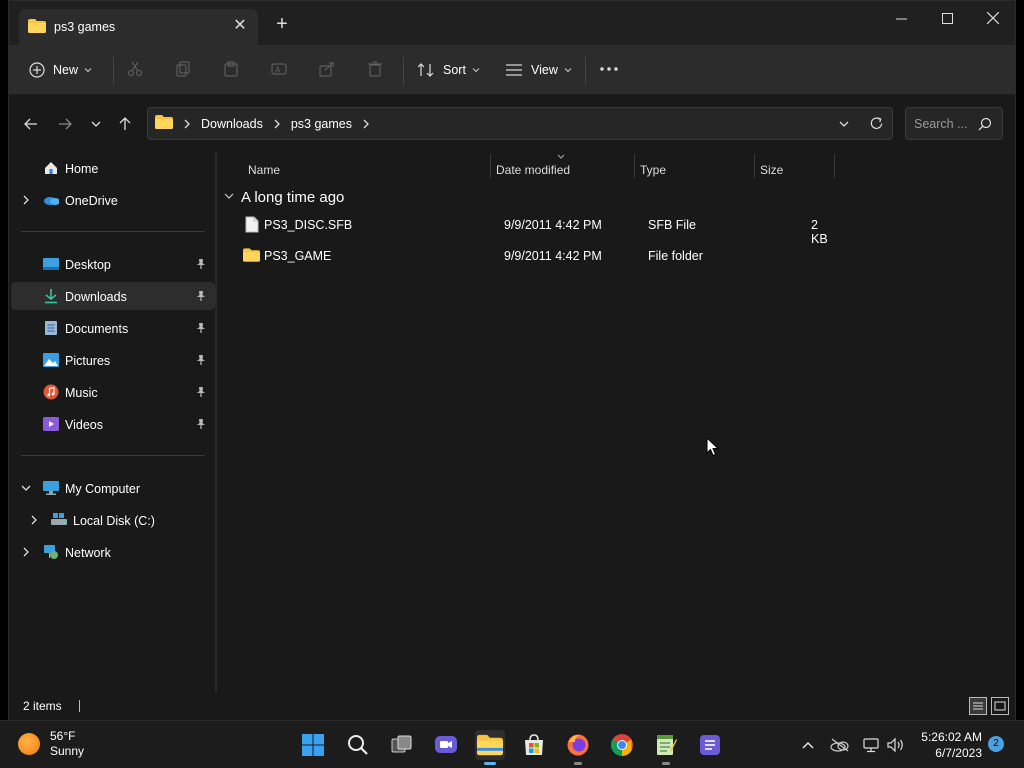 The height and width of the screenshot is (768, 1024). I want to click on minimize-button, so click(901, 18).